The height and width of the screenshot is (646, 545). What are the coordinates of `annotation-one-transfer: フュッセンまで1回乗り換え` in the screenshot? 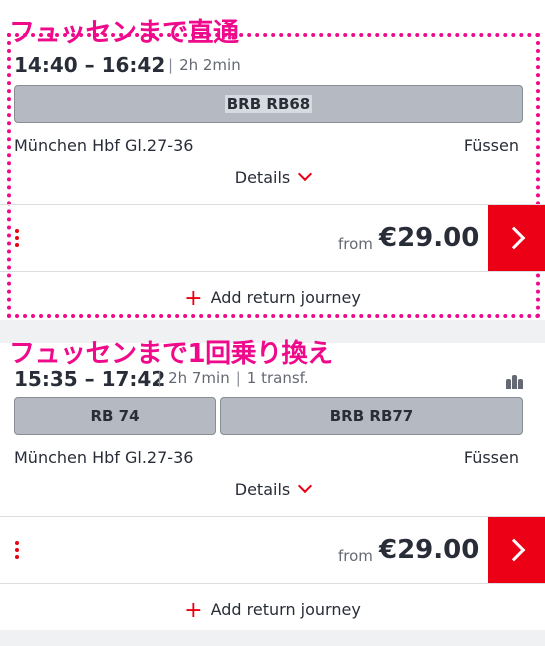 It's located at (171, 354).